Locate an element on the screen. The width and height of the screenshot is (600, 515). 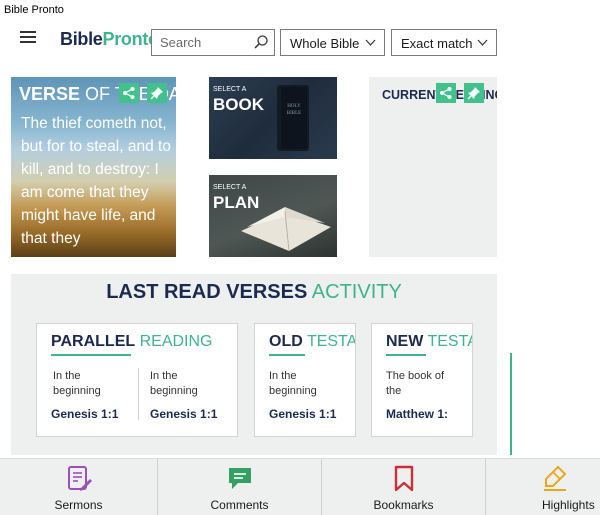
plan-tile-small-label: SELECT A is located at coordinates (230, 187).